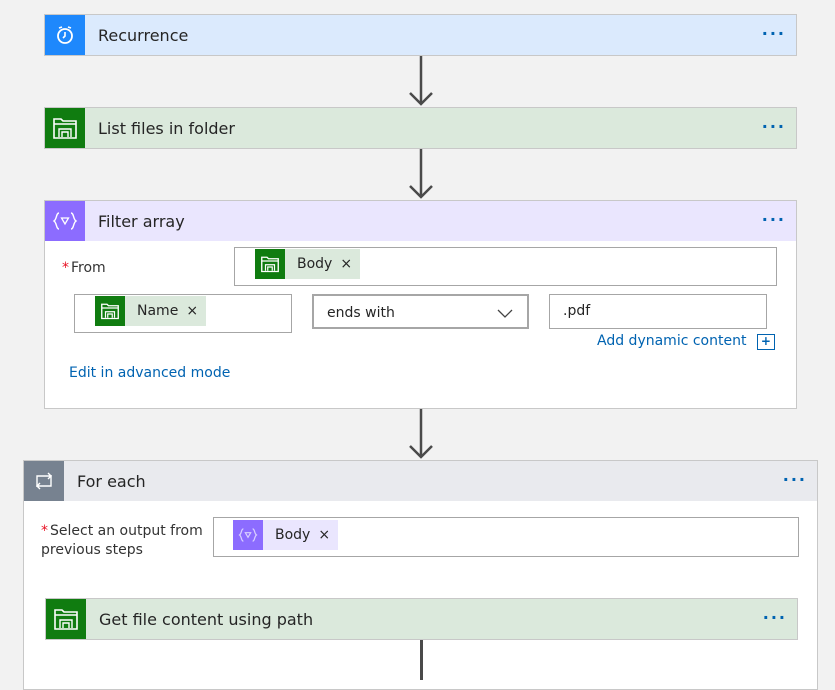 This screenshot has width=835, height=690. What do you see at coordinates (420, 311) in the screenshot?
I see `operator-dropdown: ends with` at bounding box center [420, 311].